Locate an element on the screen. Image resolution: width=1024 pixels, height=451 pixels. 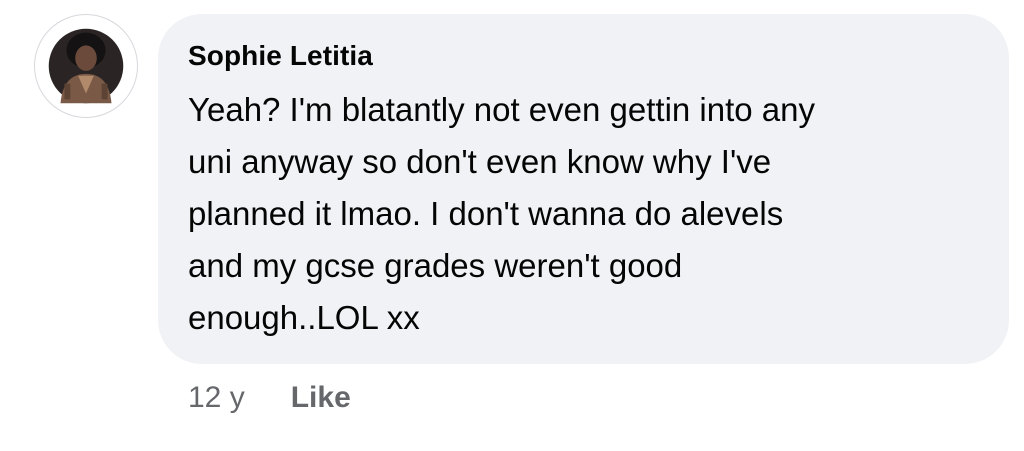
like-button: Like is located at coordinates (321, 398).